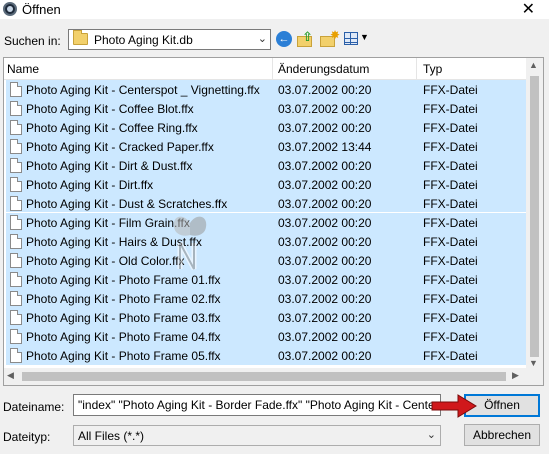  Describe the element at coordinates (533, 65) in the screenshot. I see `scroll-up-icon: ▲` at that location.